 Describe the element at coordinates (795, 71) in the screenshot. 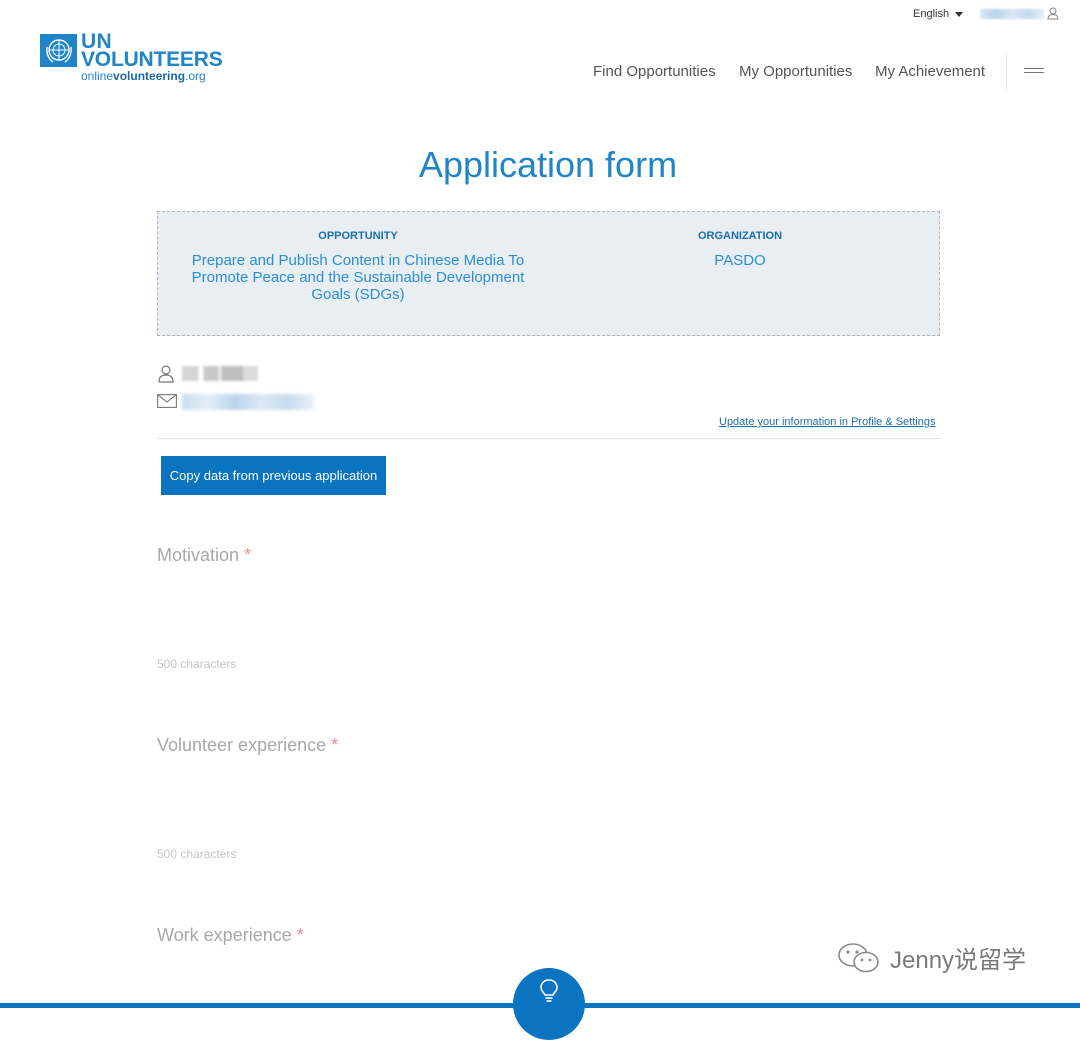

I see `nav-my-opportunities: My Opportunities` at that location.